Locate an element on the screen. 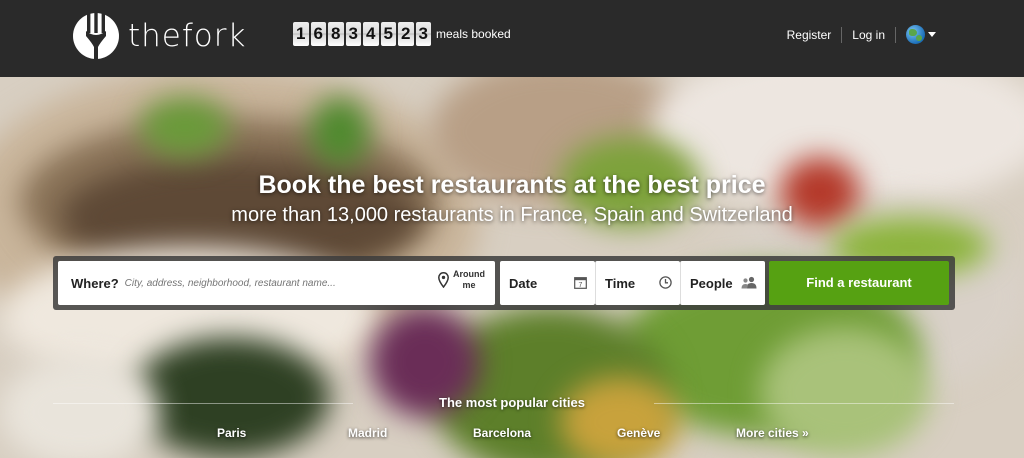  popular-cities-title: The most popular cities is located at coordinates (512, 402).